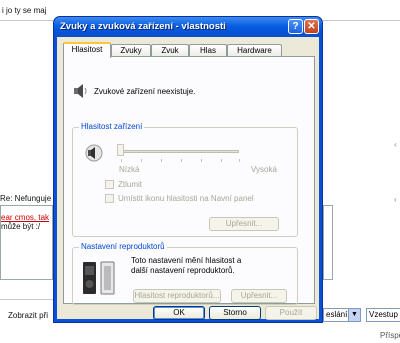 The width and height of the screenshot is (400, 343). Describe the element at coordinates (26, 198) in the screenshot. I see `reply-subject: Re: Nefunguje` at that location.